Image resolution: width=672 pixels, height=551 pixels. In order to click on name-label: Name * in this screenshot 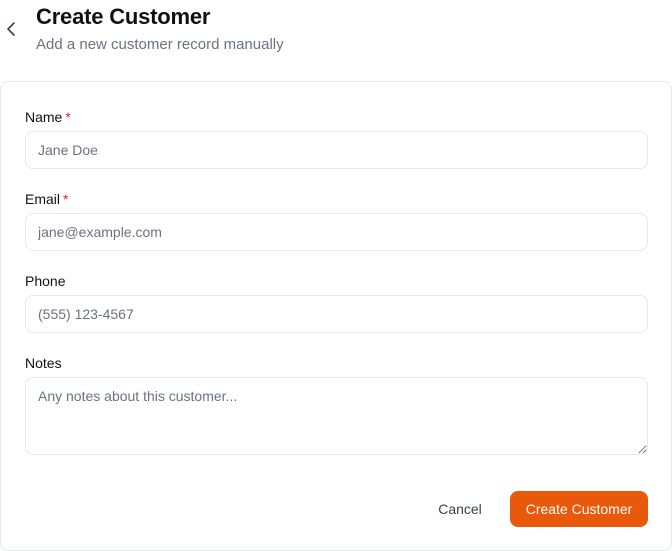, I will do `click(48, 117)`.